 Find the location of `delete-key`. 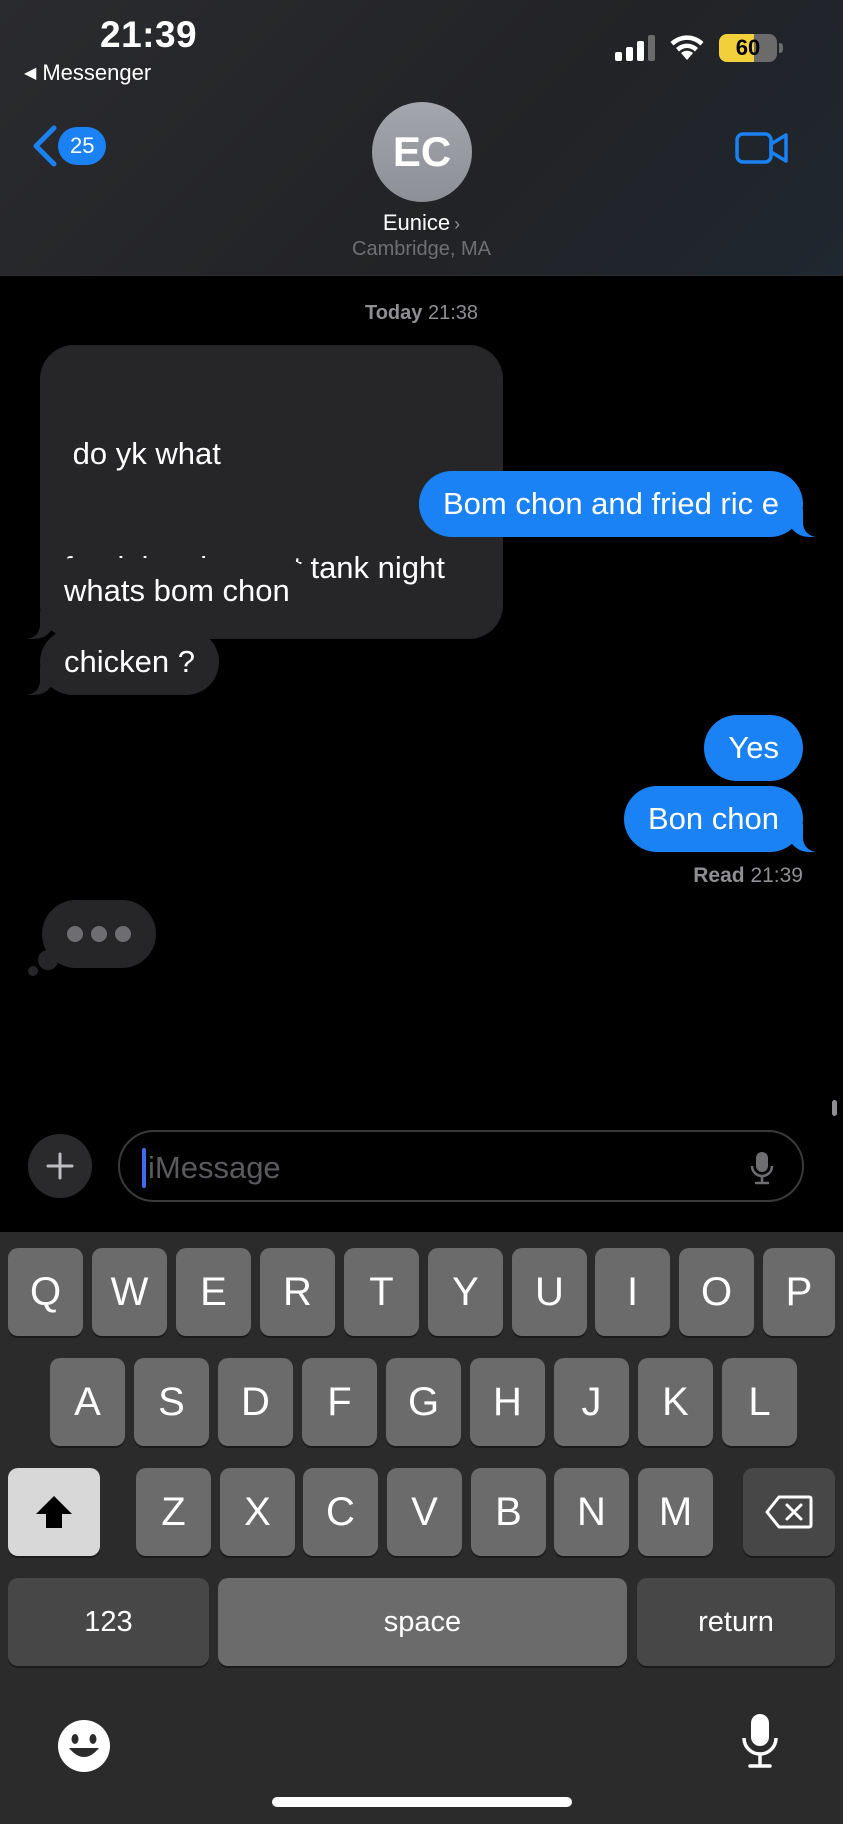

delete-key is located at coordinates (789, 1512).